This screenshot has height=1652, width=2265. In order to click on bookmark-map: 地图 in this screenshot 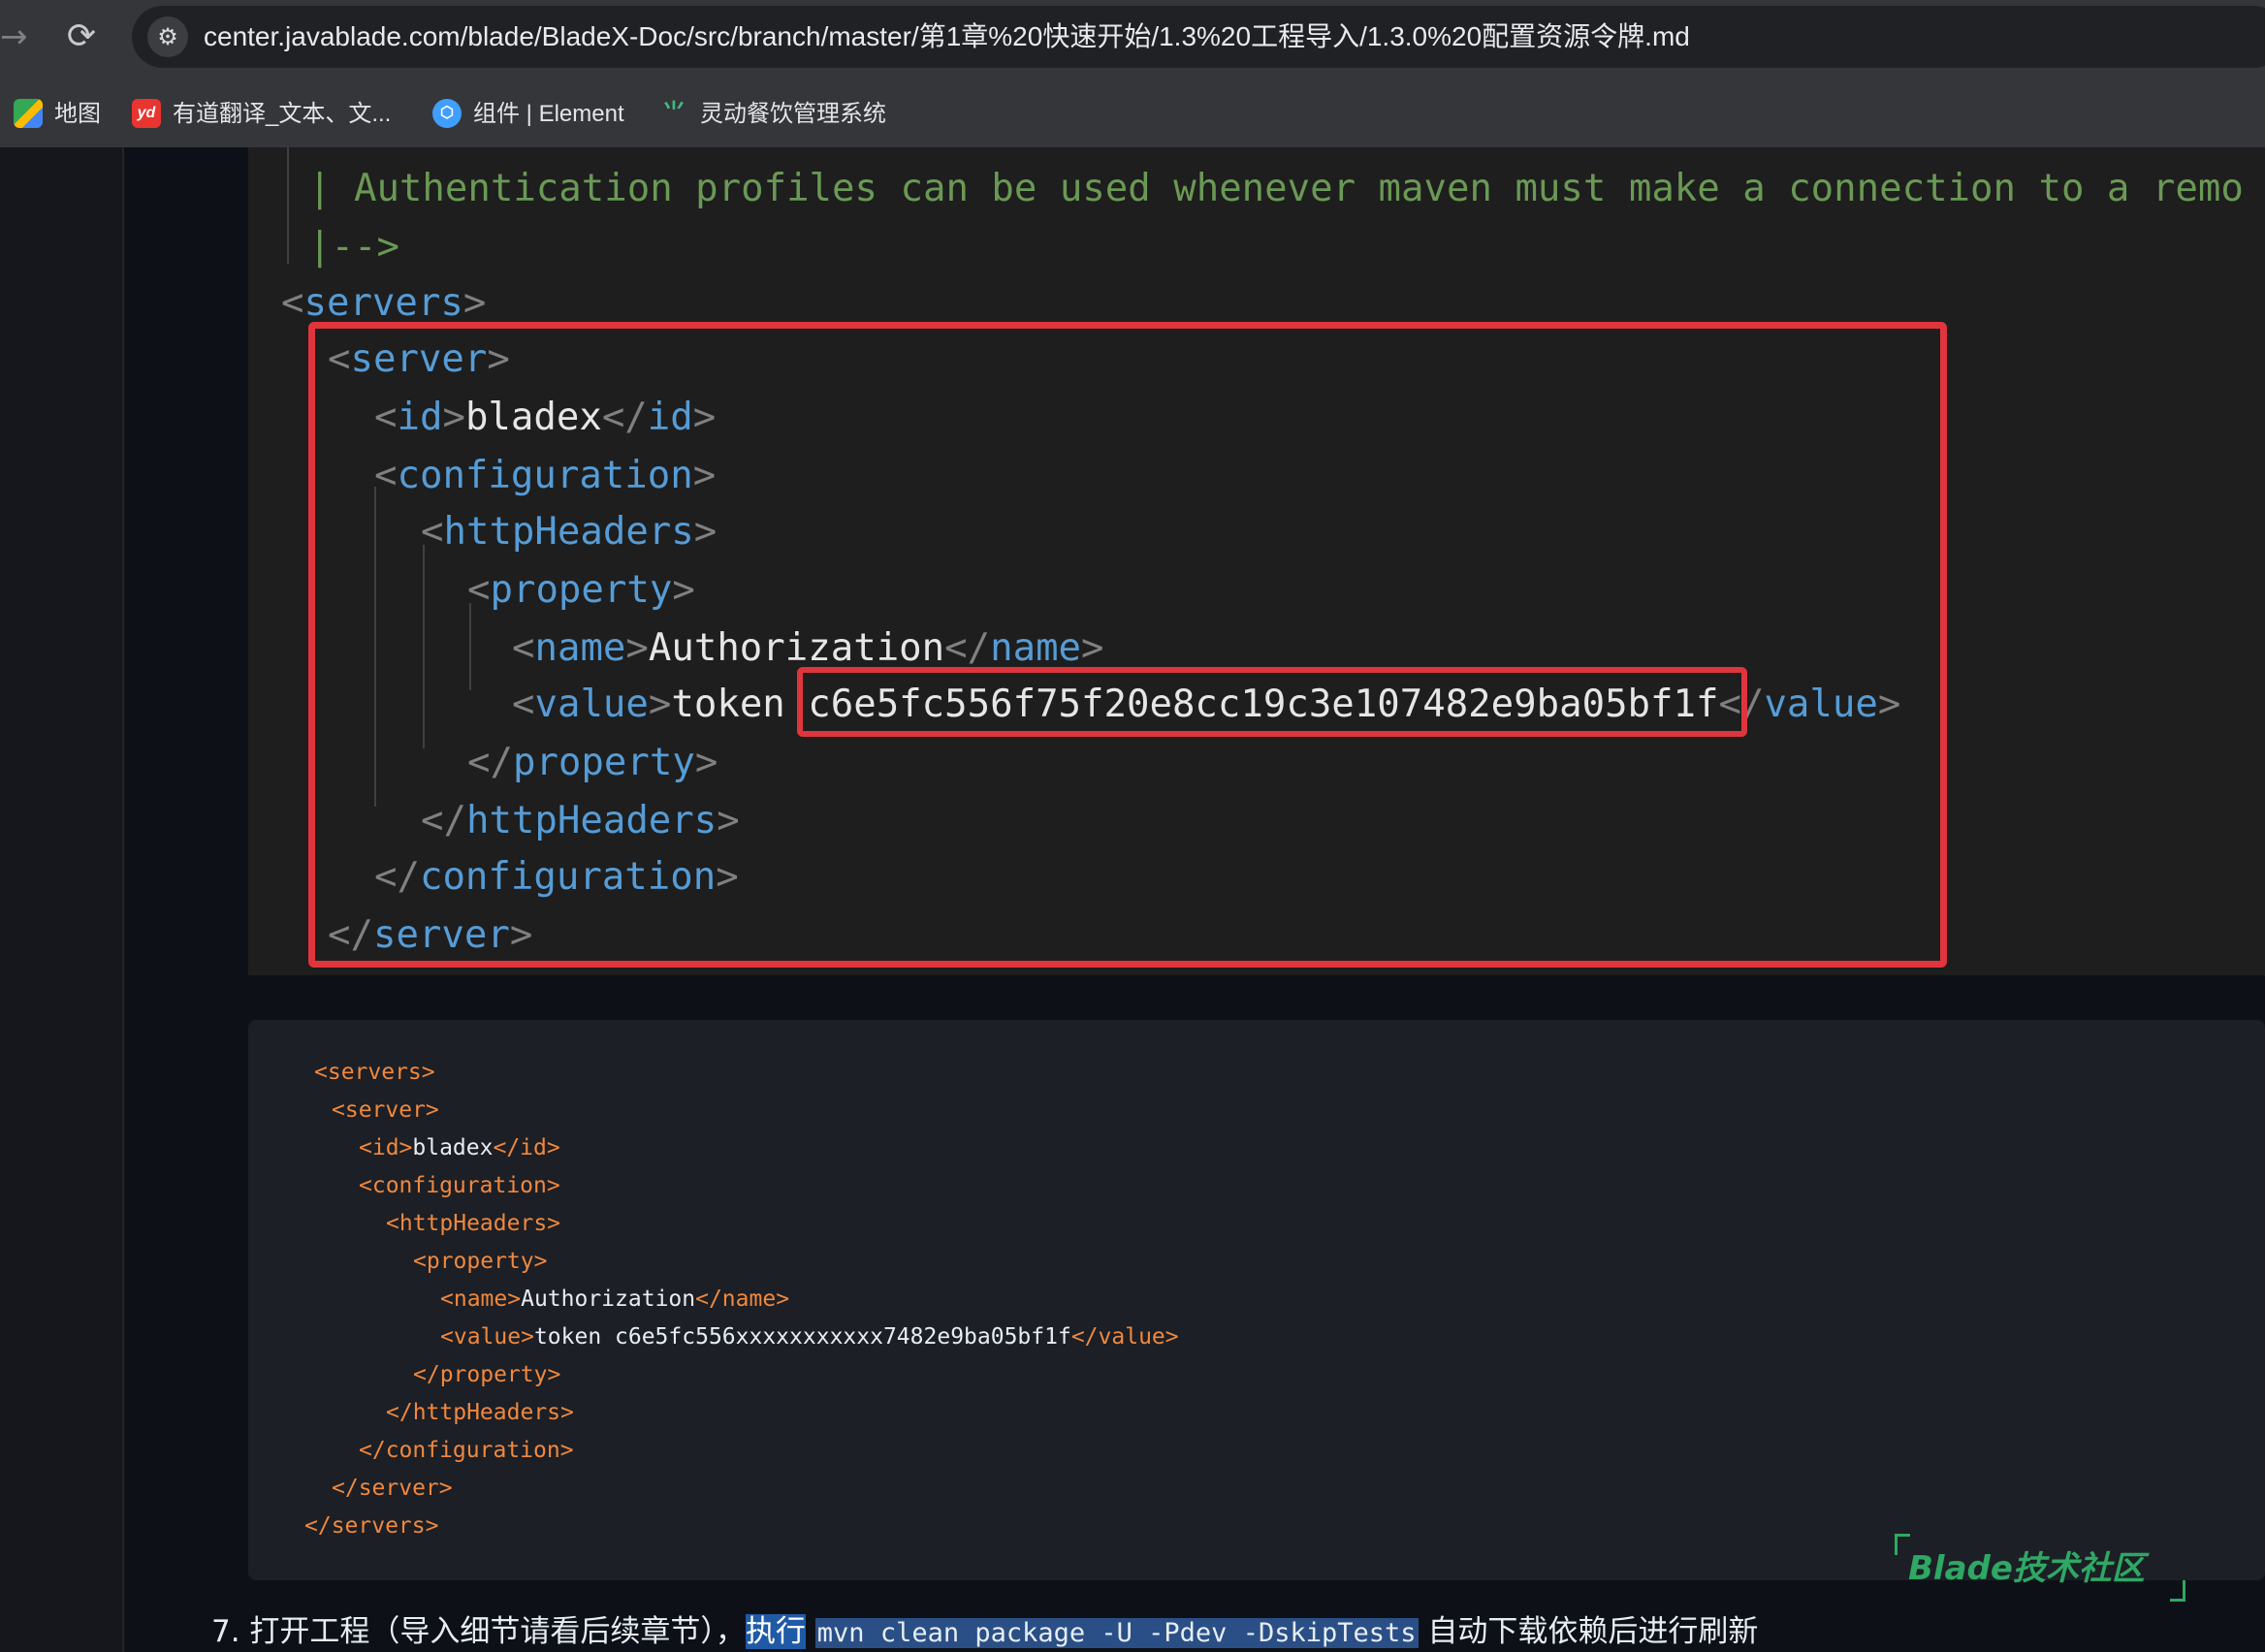, I will do `click(57, 114)`.